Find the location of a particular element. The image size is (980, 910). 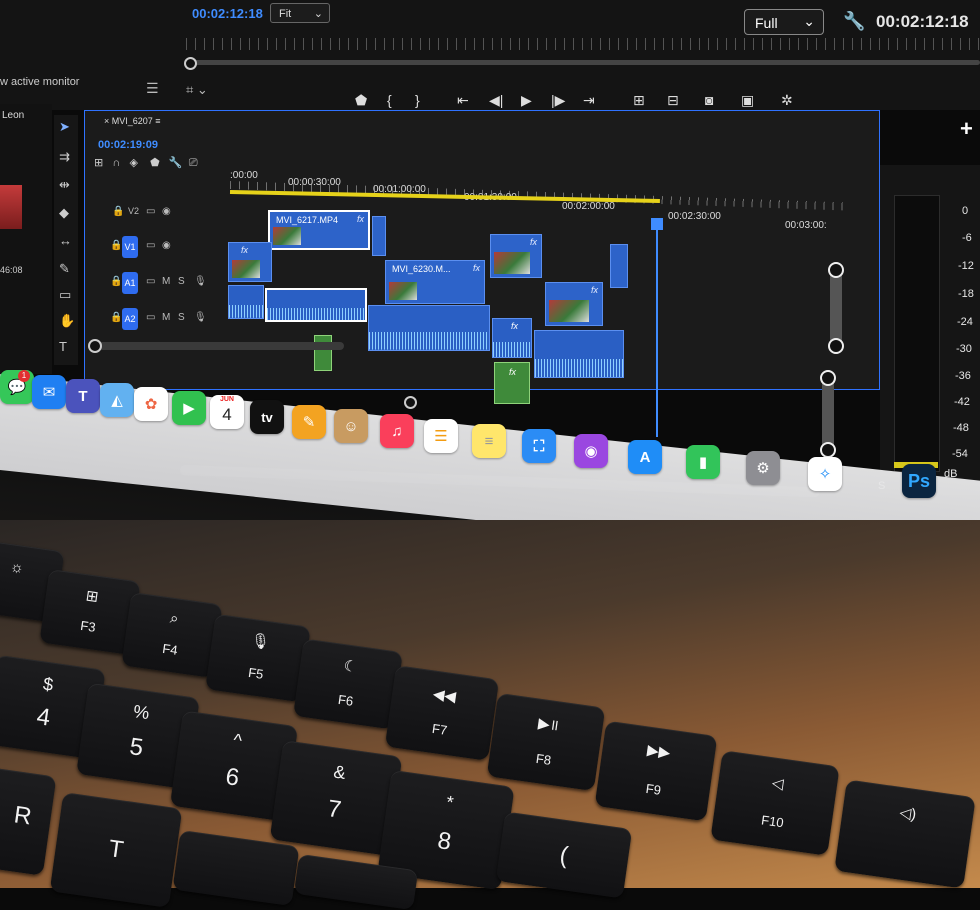

slip-tool-icon: ↔ is located at coordinates (65, 240).